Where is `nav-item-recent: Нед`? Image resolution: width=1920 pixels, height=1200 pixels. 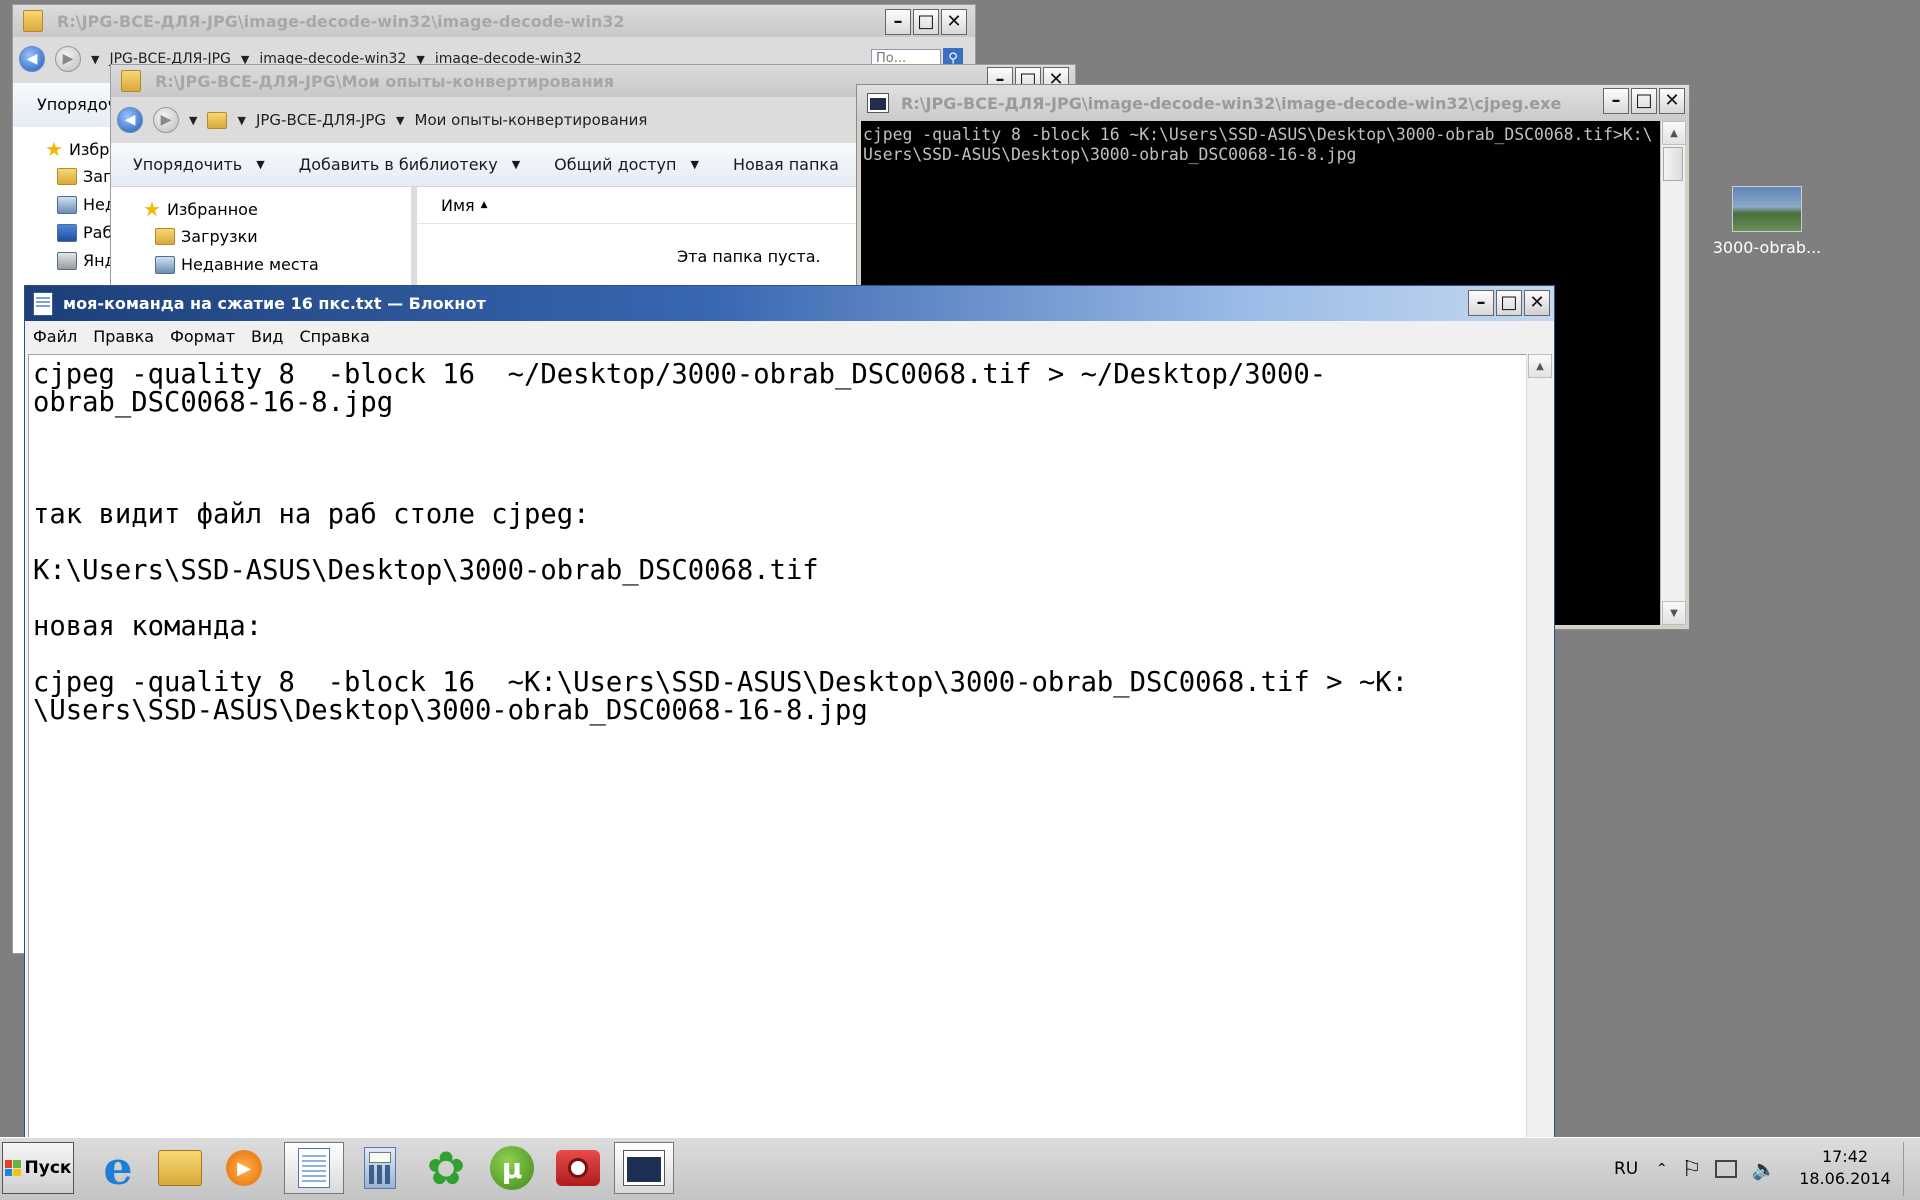
nav-item-recent: Нед is located at coordinates (86, 204).